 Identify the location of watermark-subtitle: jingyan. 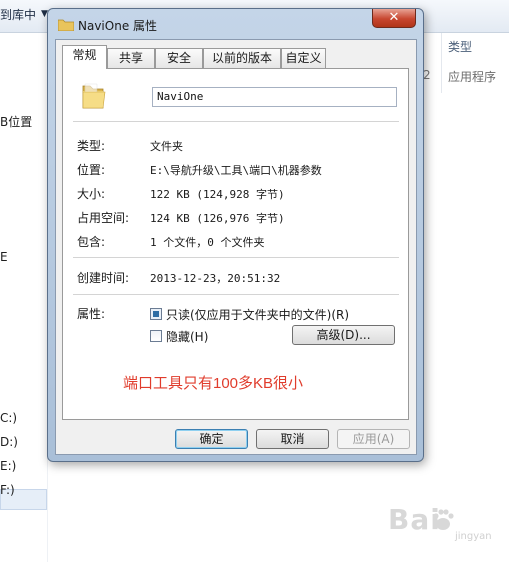
(473, 536).